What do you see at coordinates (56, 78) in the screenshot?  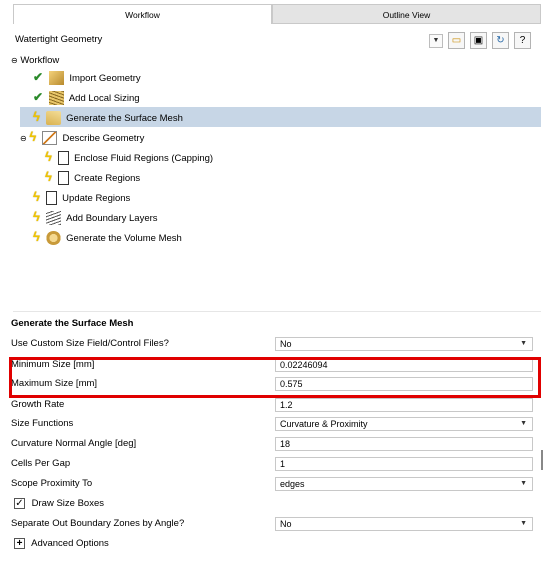 I see `import-geometry-icon` at bounding box center [56, 78].